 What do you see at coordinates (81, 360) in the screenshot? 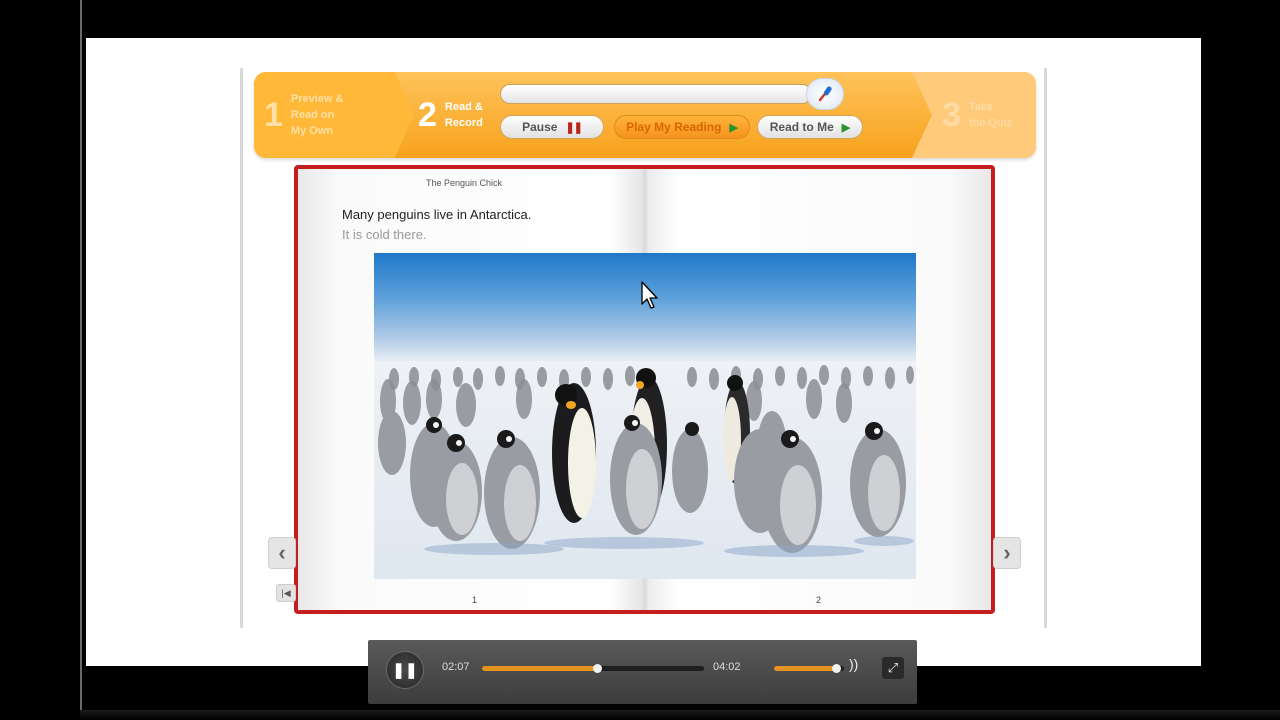
I see `window-edge` at bounding box center [81, 360].